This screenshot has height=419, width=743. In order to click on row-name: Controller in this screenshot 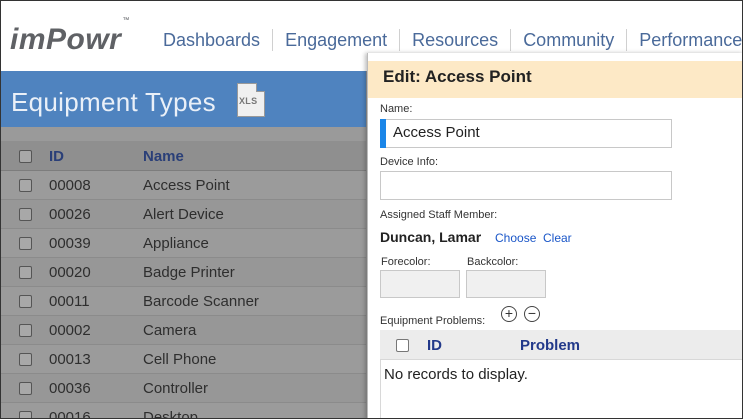, I will do `click(176, 388)`.